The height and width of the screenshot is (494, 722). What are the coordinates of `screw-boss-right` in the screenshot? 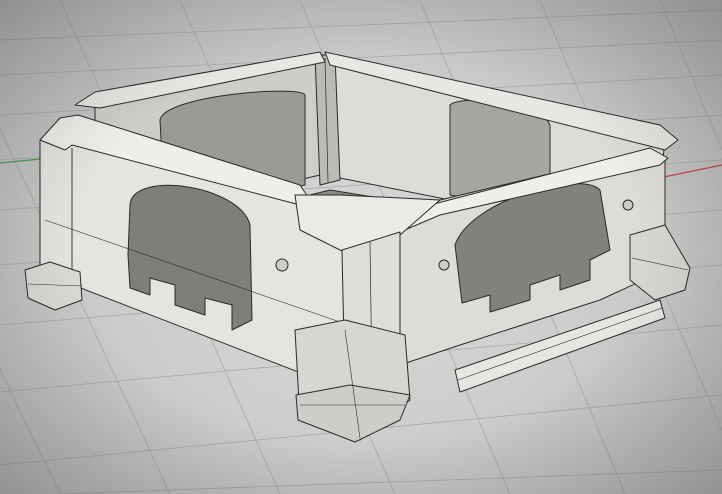 It's located at (444, 265).